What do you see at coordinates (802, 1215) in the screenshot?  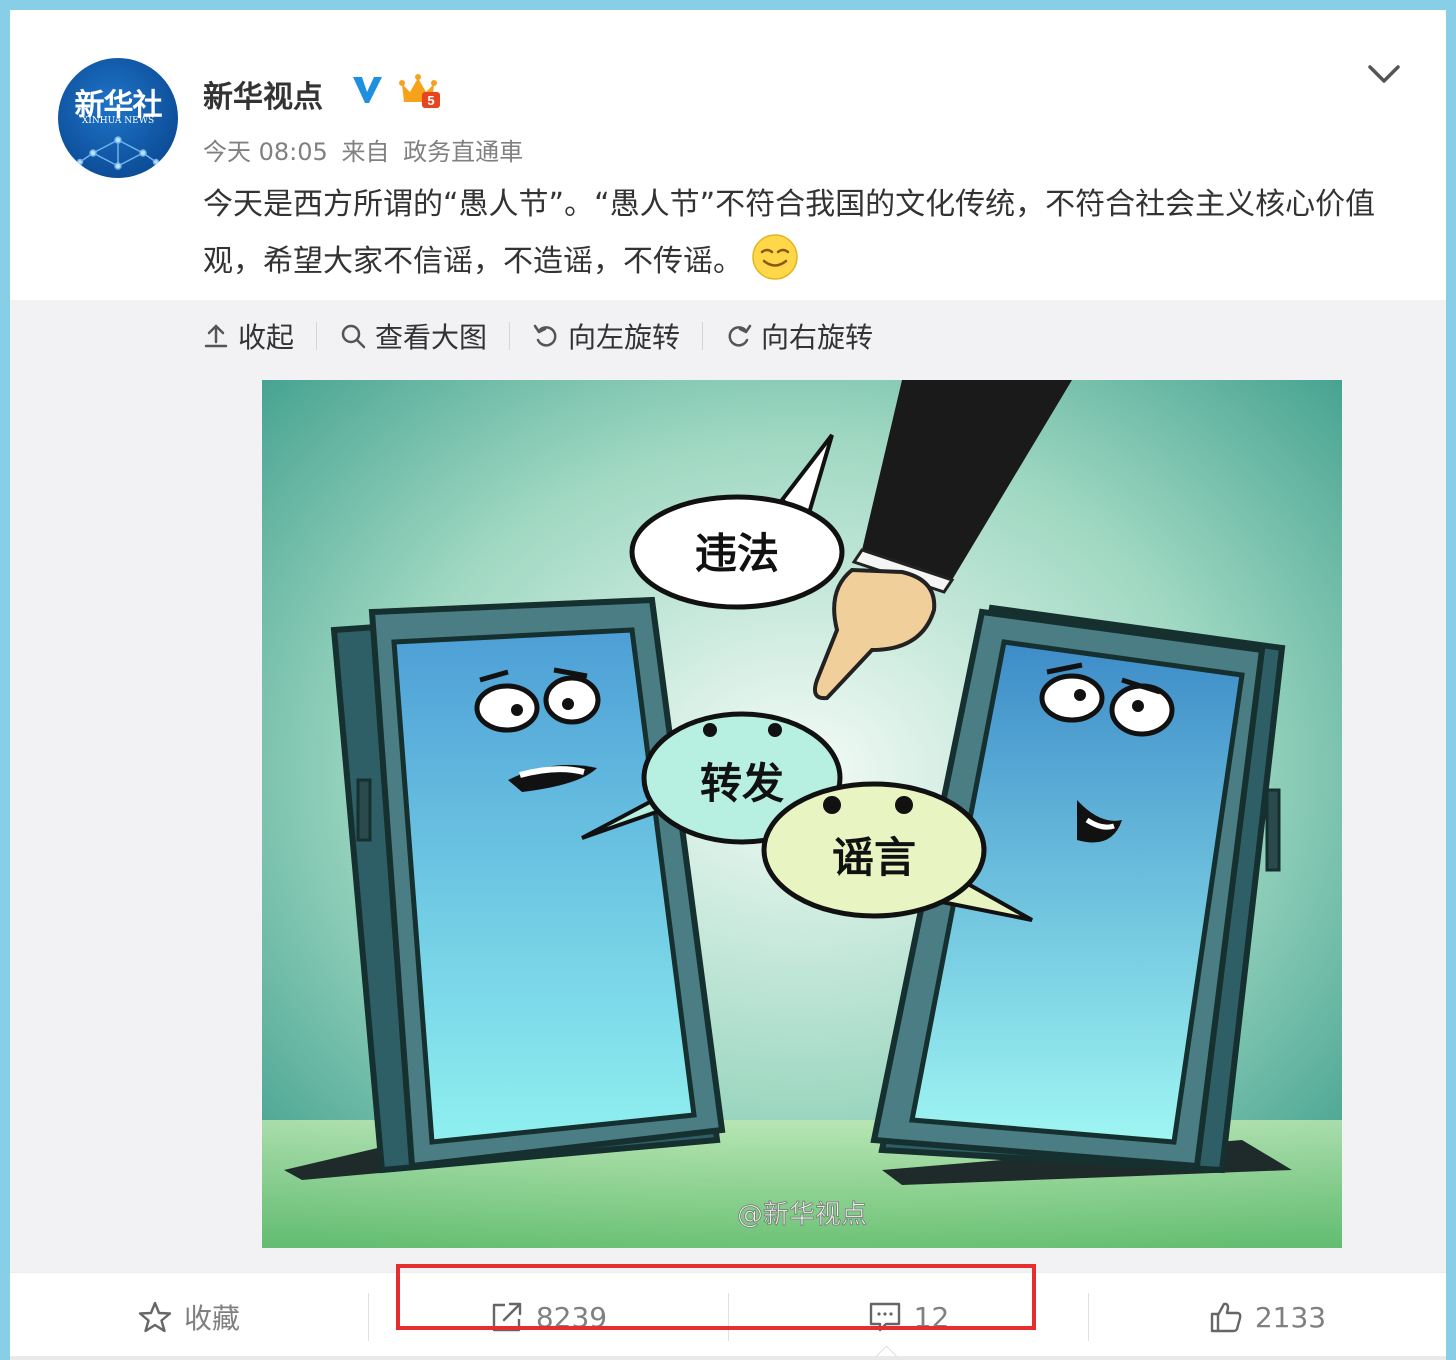 I see `image-watermark: @新华视点` at bounding box center [802, 1215].